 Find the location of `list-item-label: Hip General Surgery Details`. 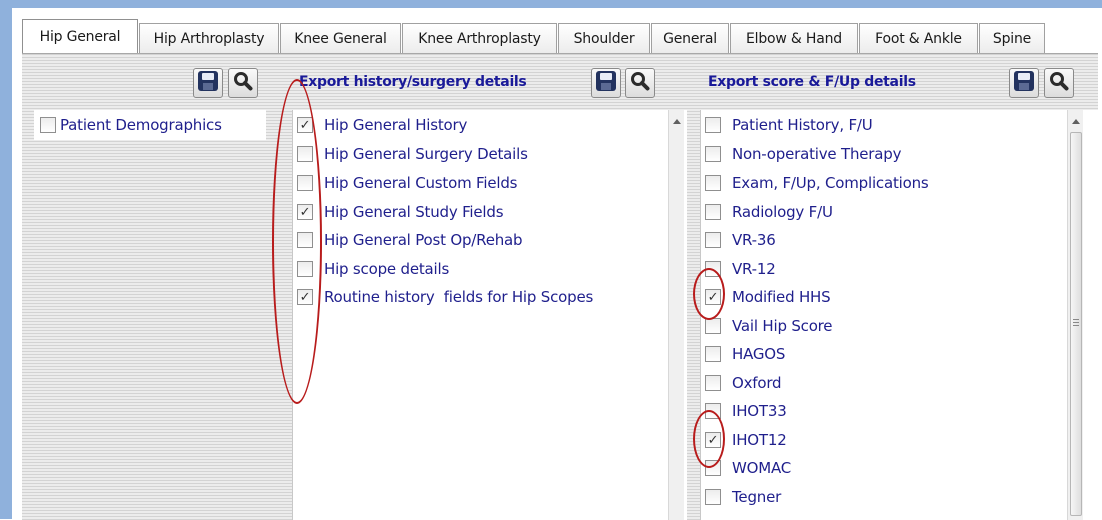

list-item-label: Hip General Surgery Details is located at coordinates (426, 154).